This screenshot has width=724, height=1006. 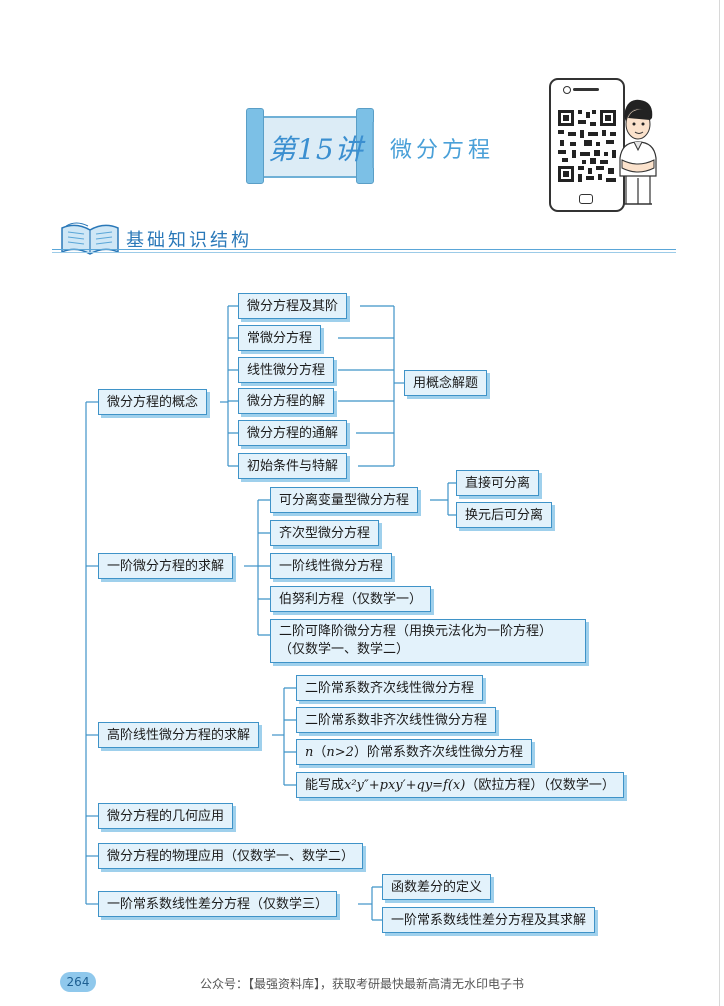 What do you see at coordinates (489, 920) in the screenshot?
I see `node-difference-solution: 一阶常系数线性差分方程及其求解` at bounding box center [489, 920].